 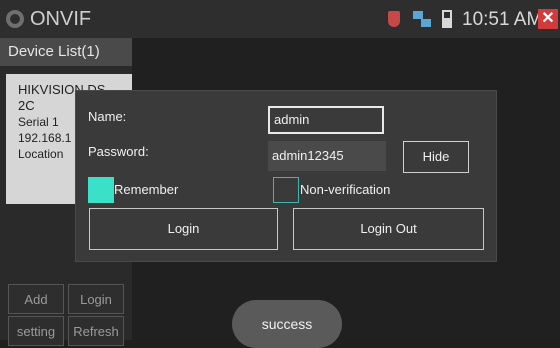 I want to click on close-icon: ✕, so click(x=548, y=19).